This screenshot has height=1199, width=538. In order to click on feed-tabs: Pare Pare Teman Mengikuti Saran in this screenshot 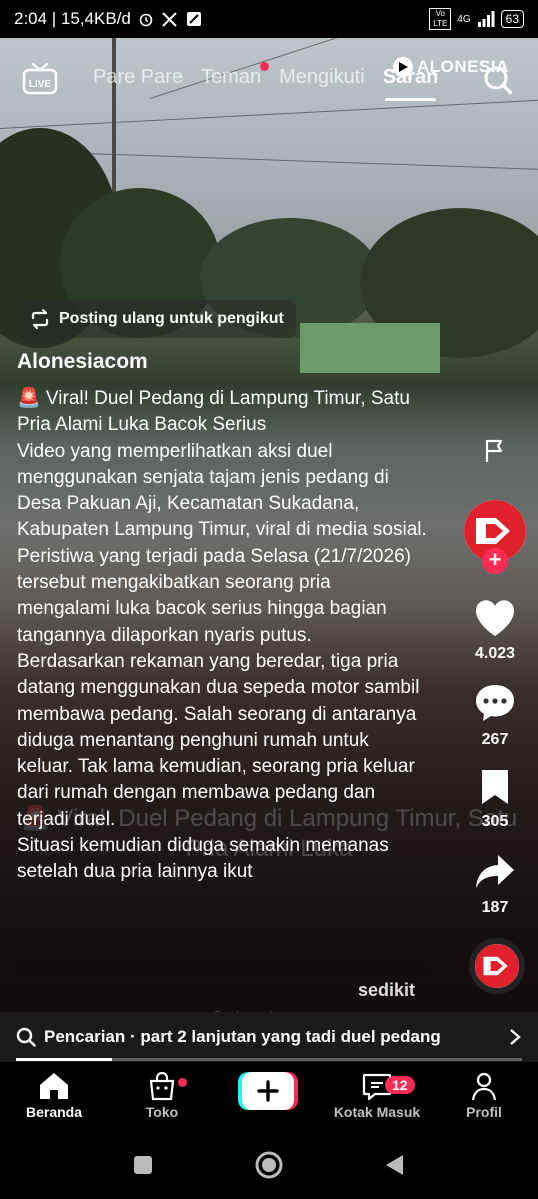, I will do `click(265, 81)`.